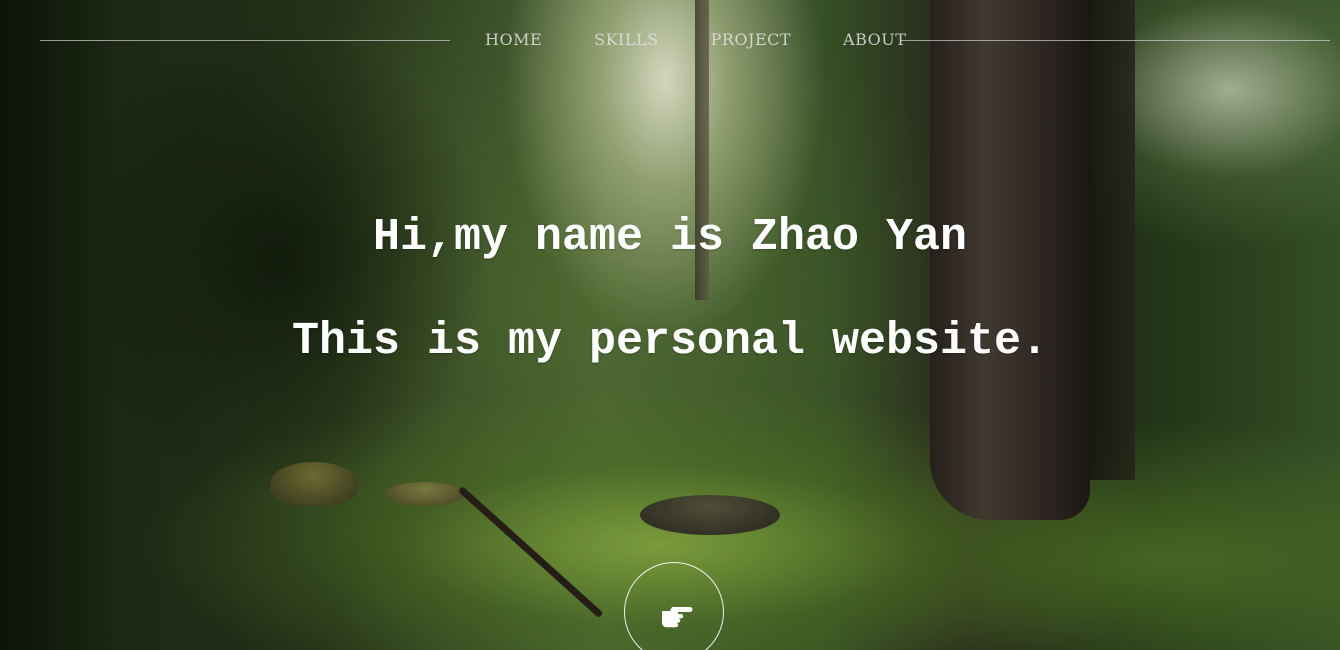  Describe the element at coordinates (670, 341) in the screenshot. I see `hero-tagline: This is my personal website.` at that location.